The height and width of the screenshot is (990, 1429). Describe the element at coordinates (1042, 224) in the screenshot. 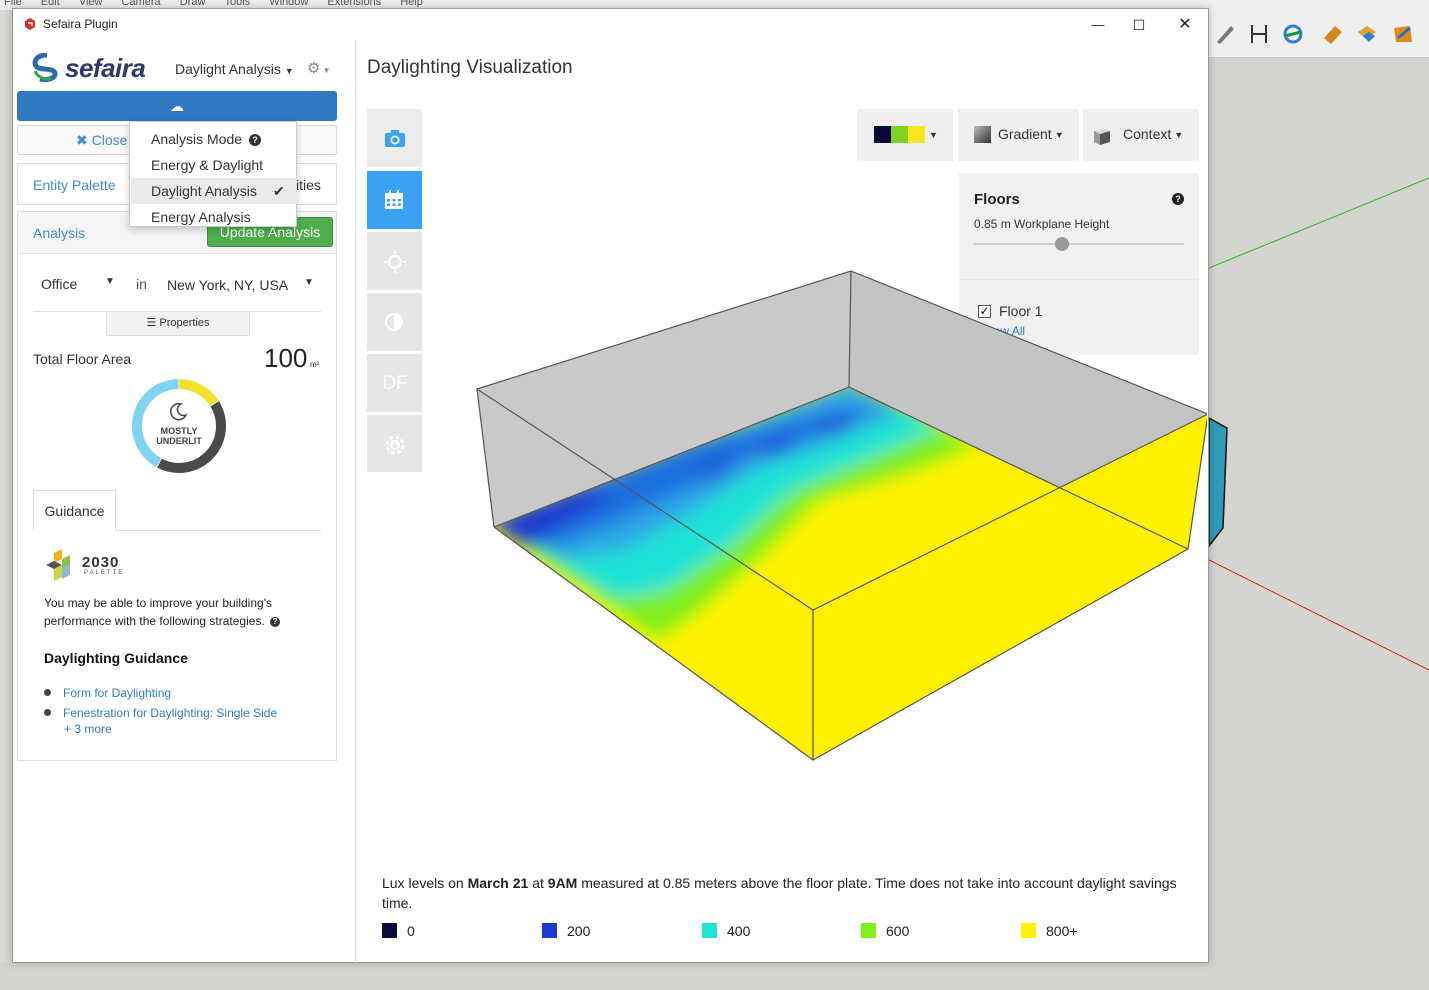

I see `workplane-height-label: 0.85 m Workplane Height` at that location.